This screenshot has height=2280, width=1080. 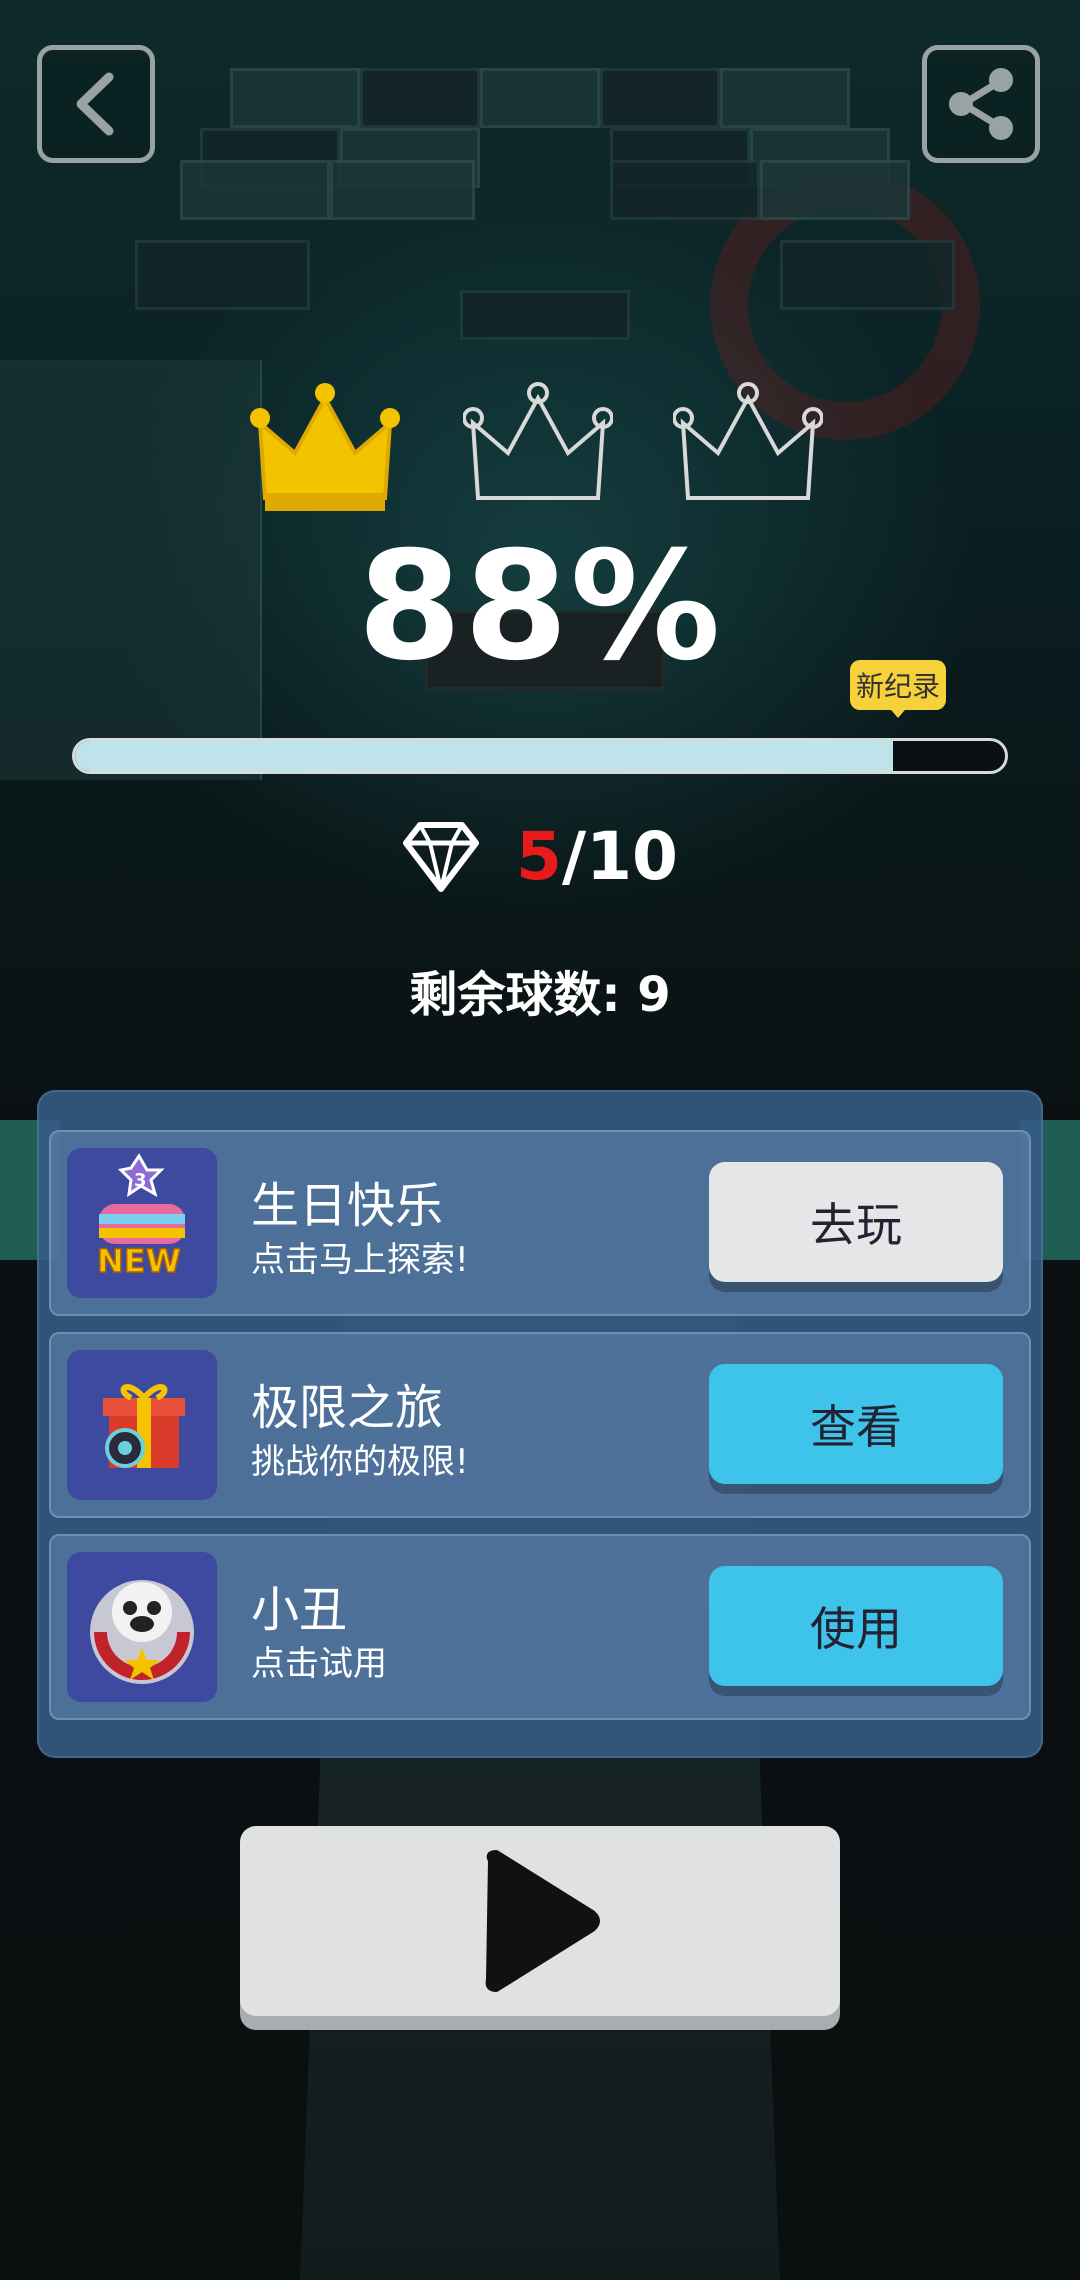 I want to click on balls-remaining: 剩余球数: 9, so click(x=540, y=995).